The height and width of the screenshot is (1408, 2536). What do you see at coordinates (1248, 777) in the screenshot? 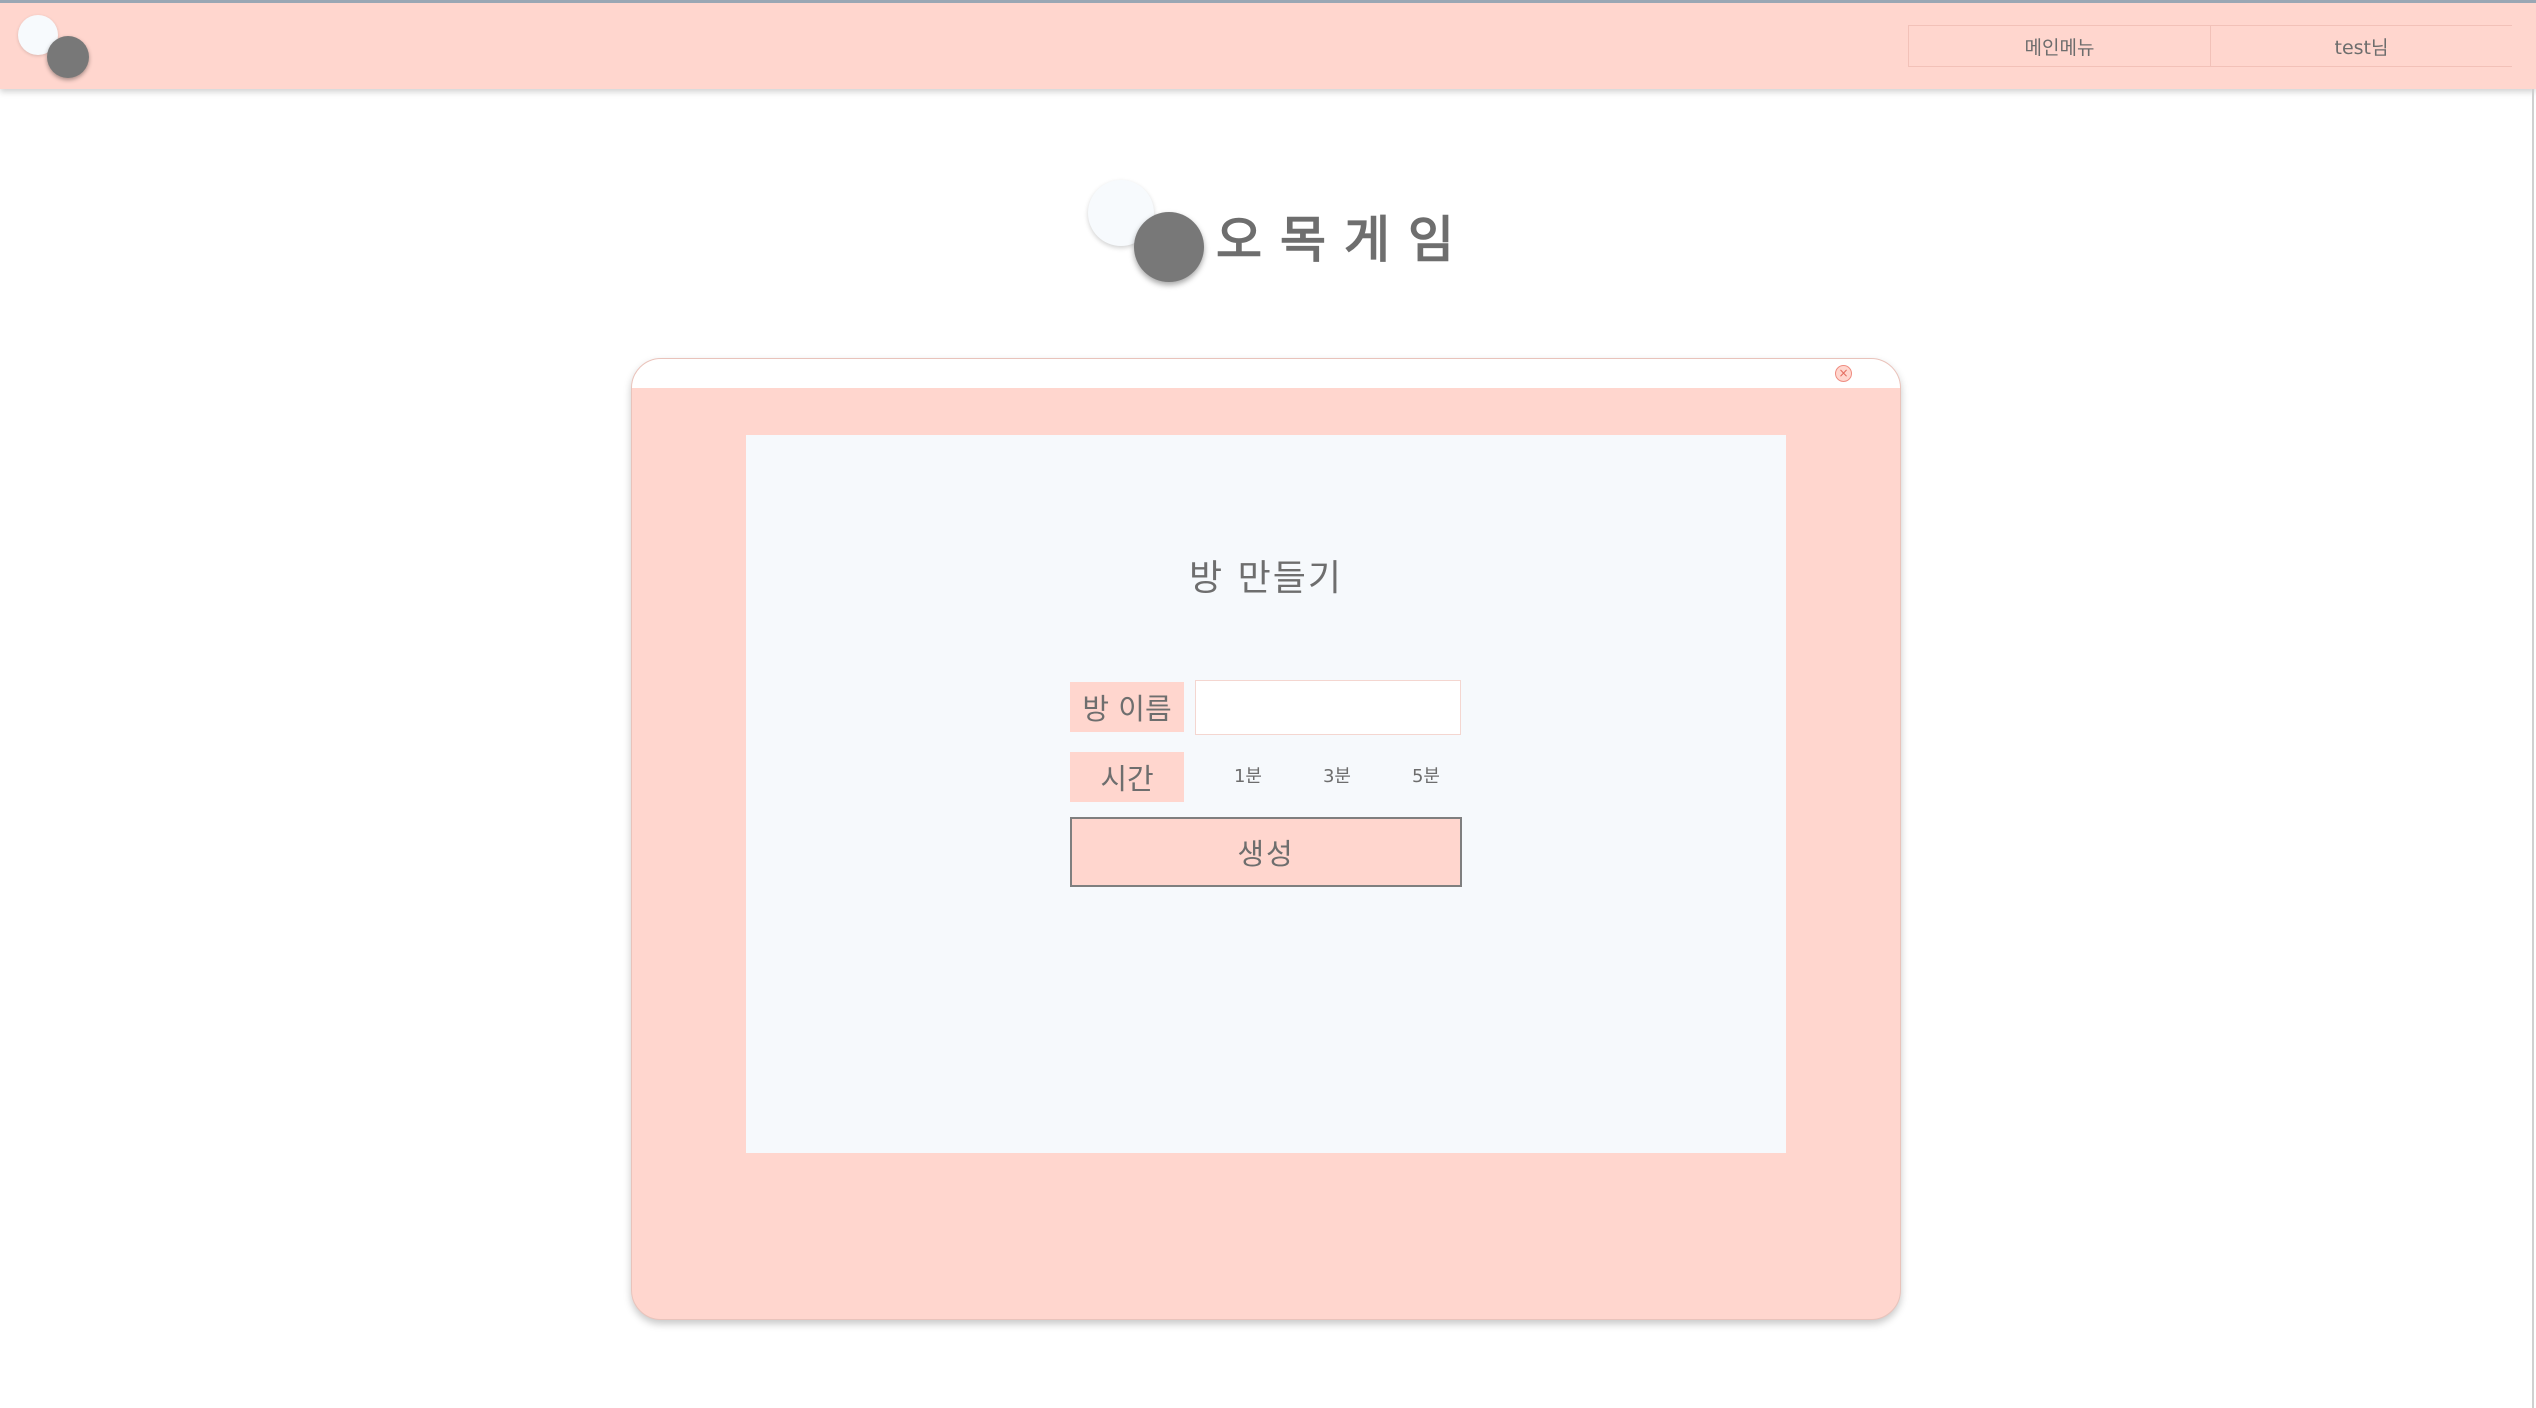
I see `time-option-1min: 1분` at bounding box center [1248, 777].